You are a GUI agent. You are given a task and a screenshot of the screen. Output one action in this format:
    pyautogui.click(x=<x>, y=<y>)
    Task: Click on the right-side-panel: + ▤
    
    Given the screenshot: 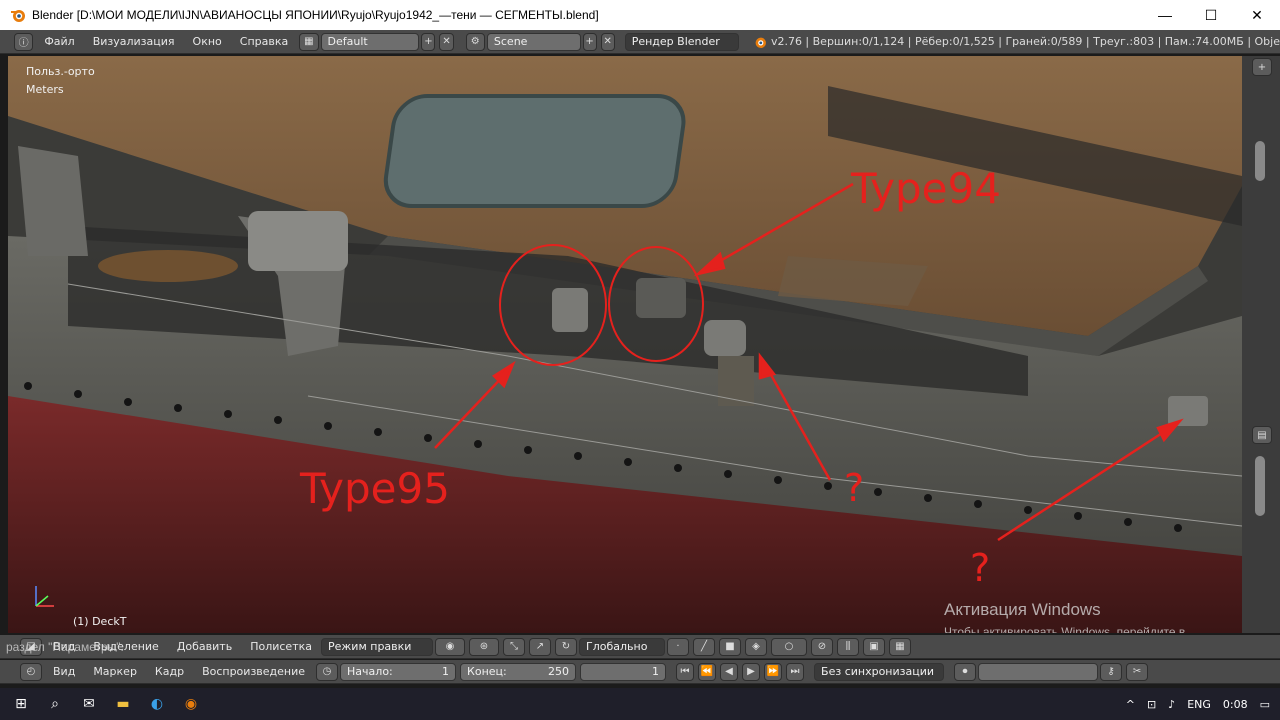 What is the action you would take?
    pyautogui.click(x=1261, y=344)
    